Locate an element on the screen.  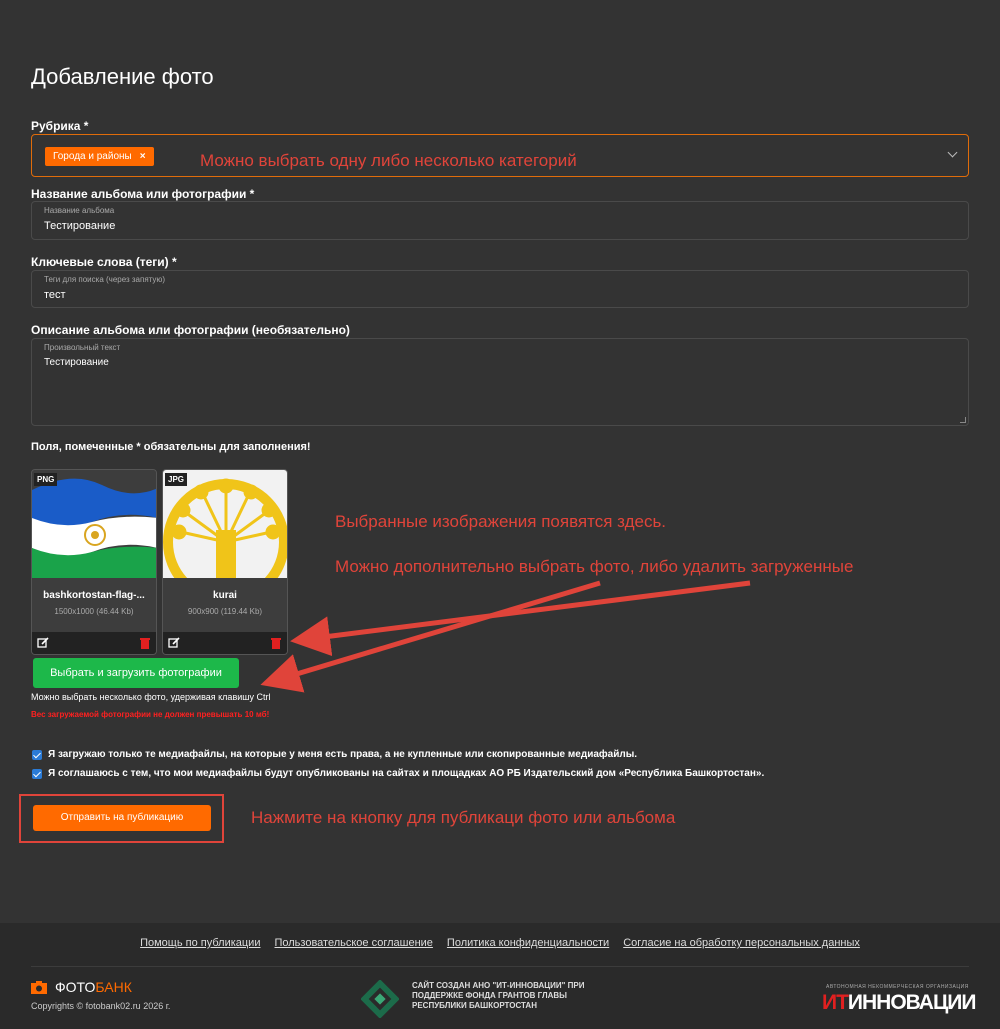
tags-input: Теги для поиска (через запятую) тест is located at coordinates (500, 289).